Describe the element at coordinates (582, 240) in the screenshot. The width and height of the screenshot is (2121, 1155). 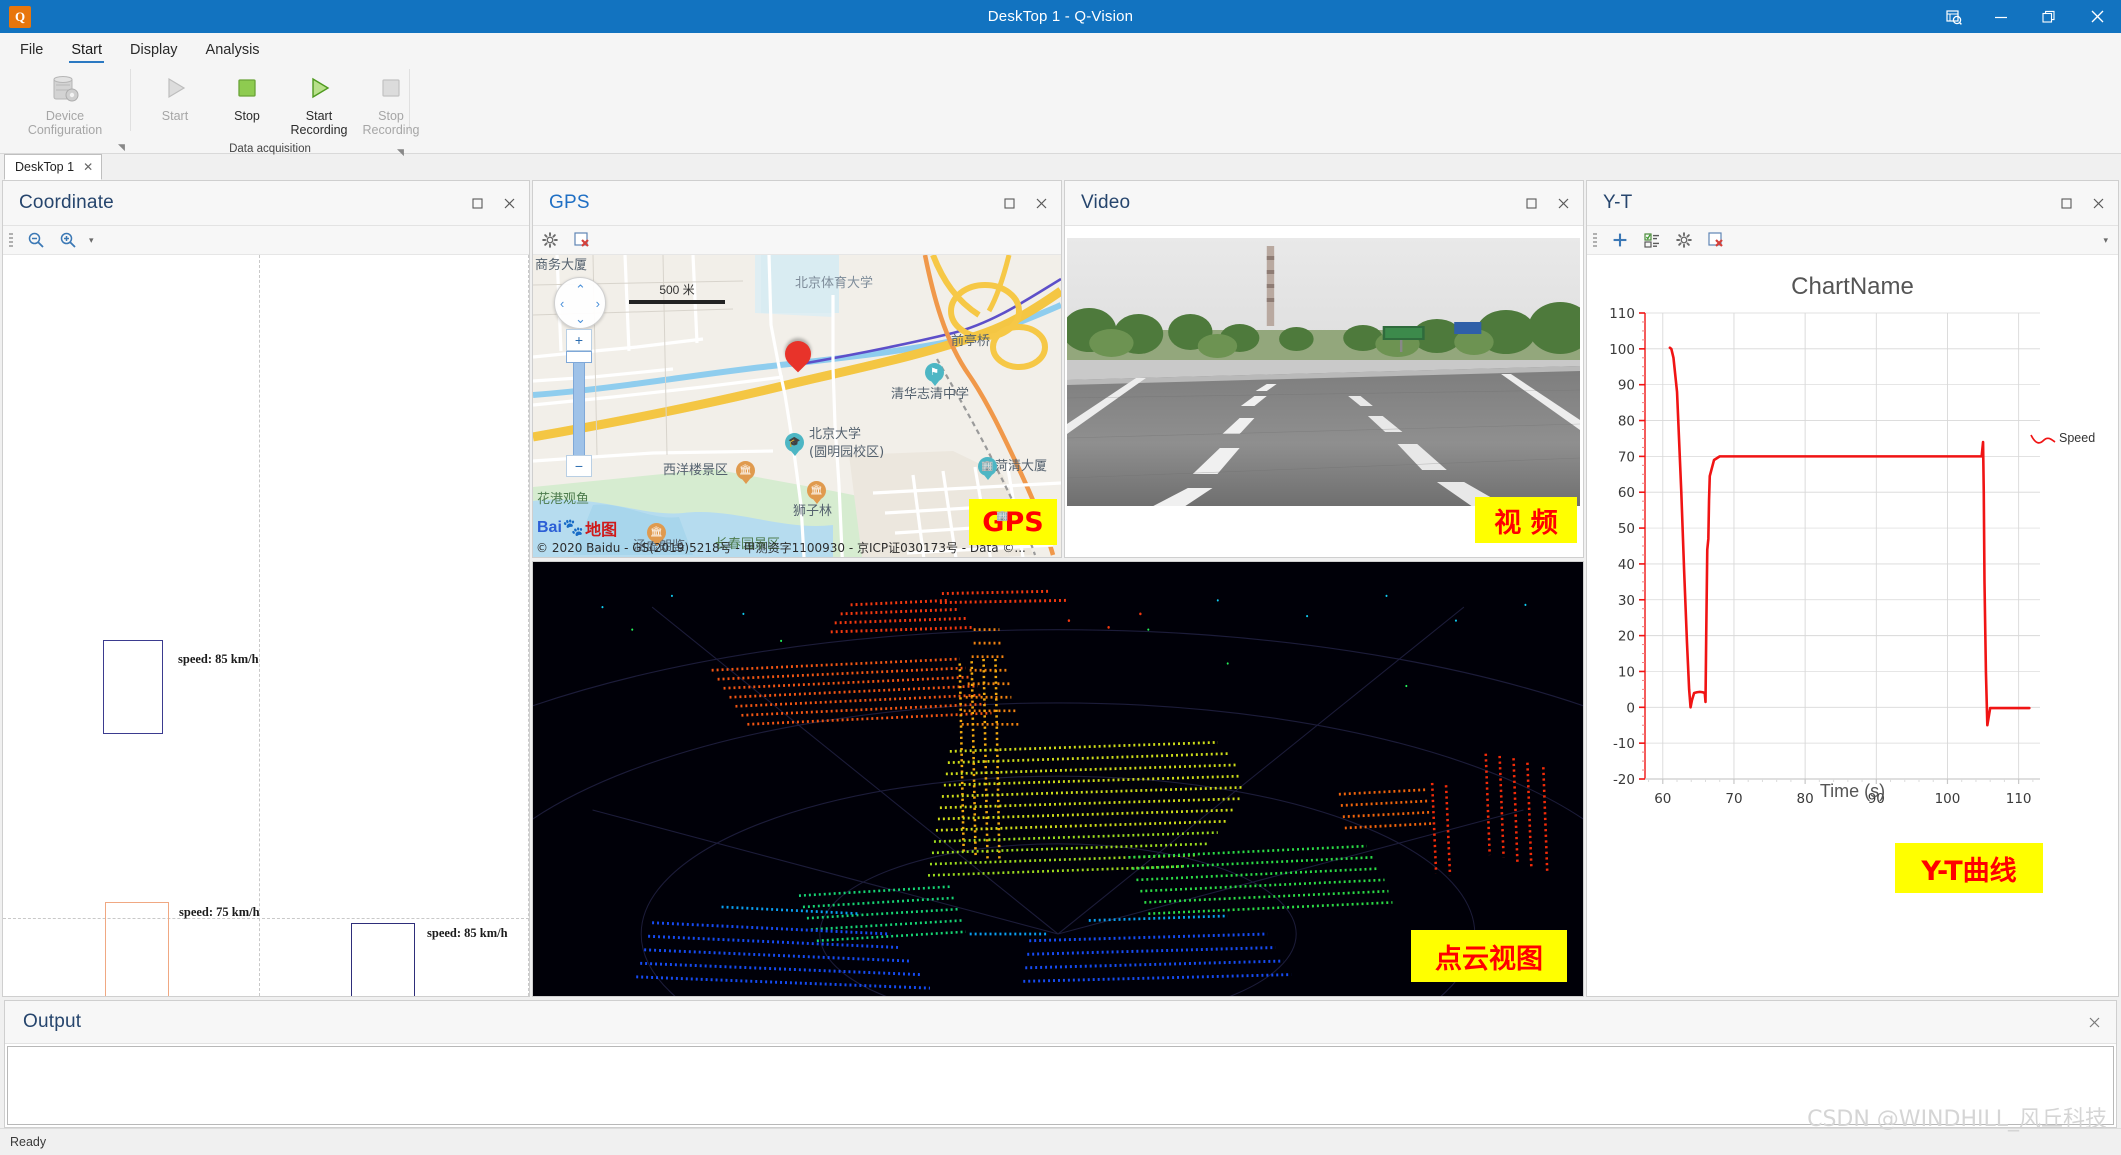
I see `clear-view-icon` at that location.